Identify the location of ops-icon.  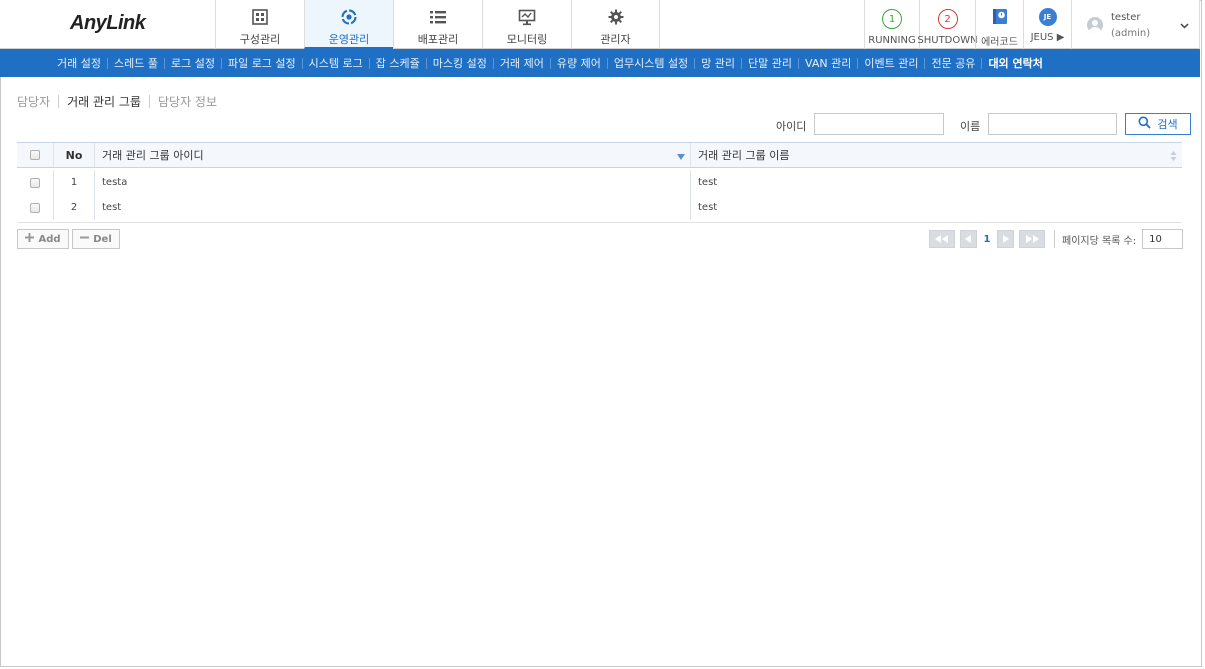
(349, 17).